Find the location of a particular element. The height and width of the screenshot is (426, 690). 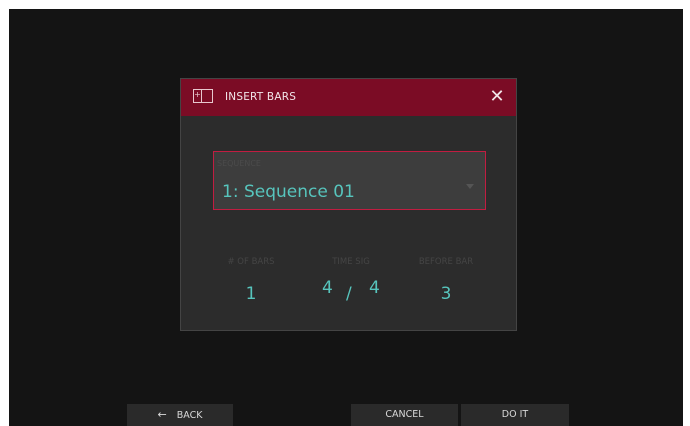

dialog-title: INSERT BARS is located at coordinates (261, 97).